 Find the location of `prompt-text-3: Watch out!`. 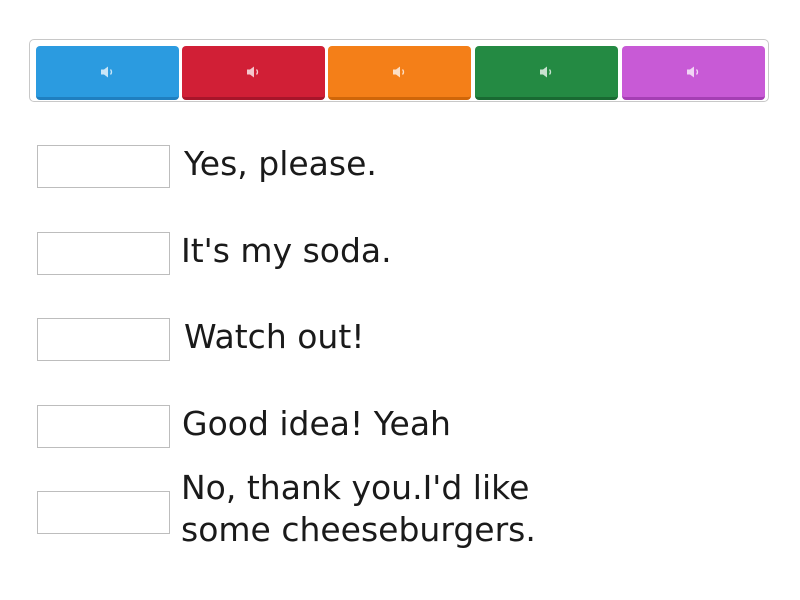

prompt-text-3: Watch out! is located at coordinates (274, 336).